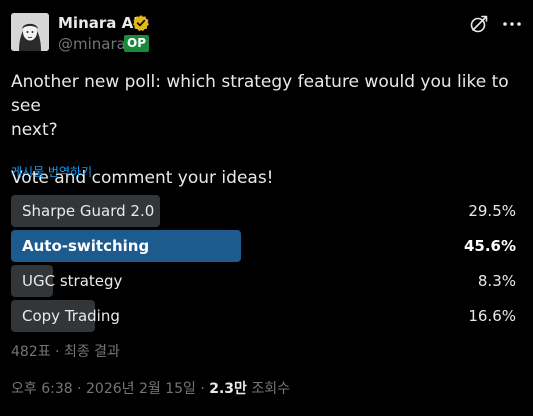 Image resolution: width=533 pixels, height=416 pixels. Describe the element at coordinates (228, 389) in the screenshot. I see `views-count: 2.3만` at that location.